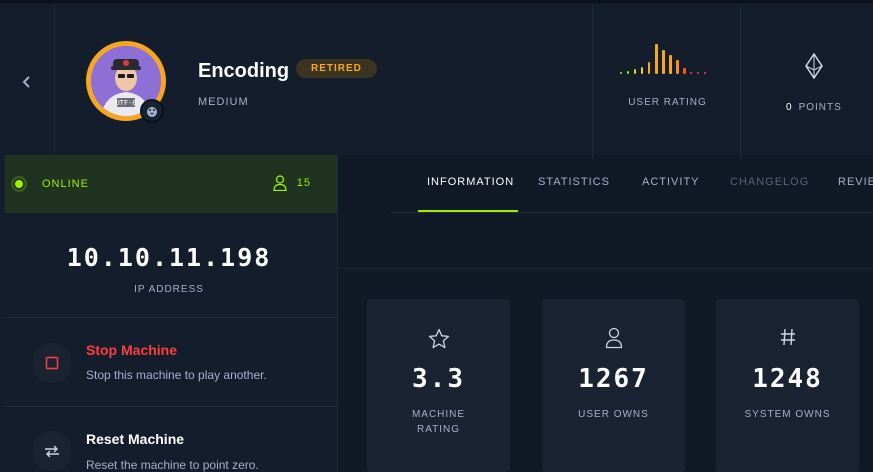 This screenshot has width=873, height=472. Describe the element at coordinates (176, 375) in the screenshot. I see `stop-machine-description: Stop this machine to play another.` at that location.